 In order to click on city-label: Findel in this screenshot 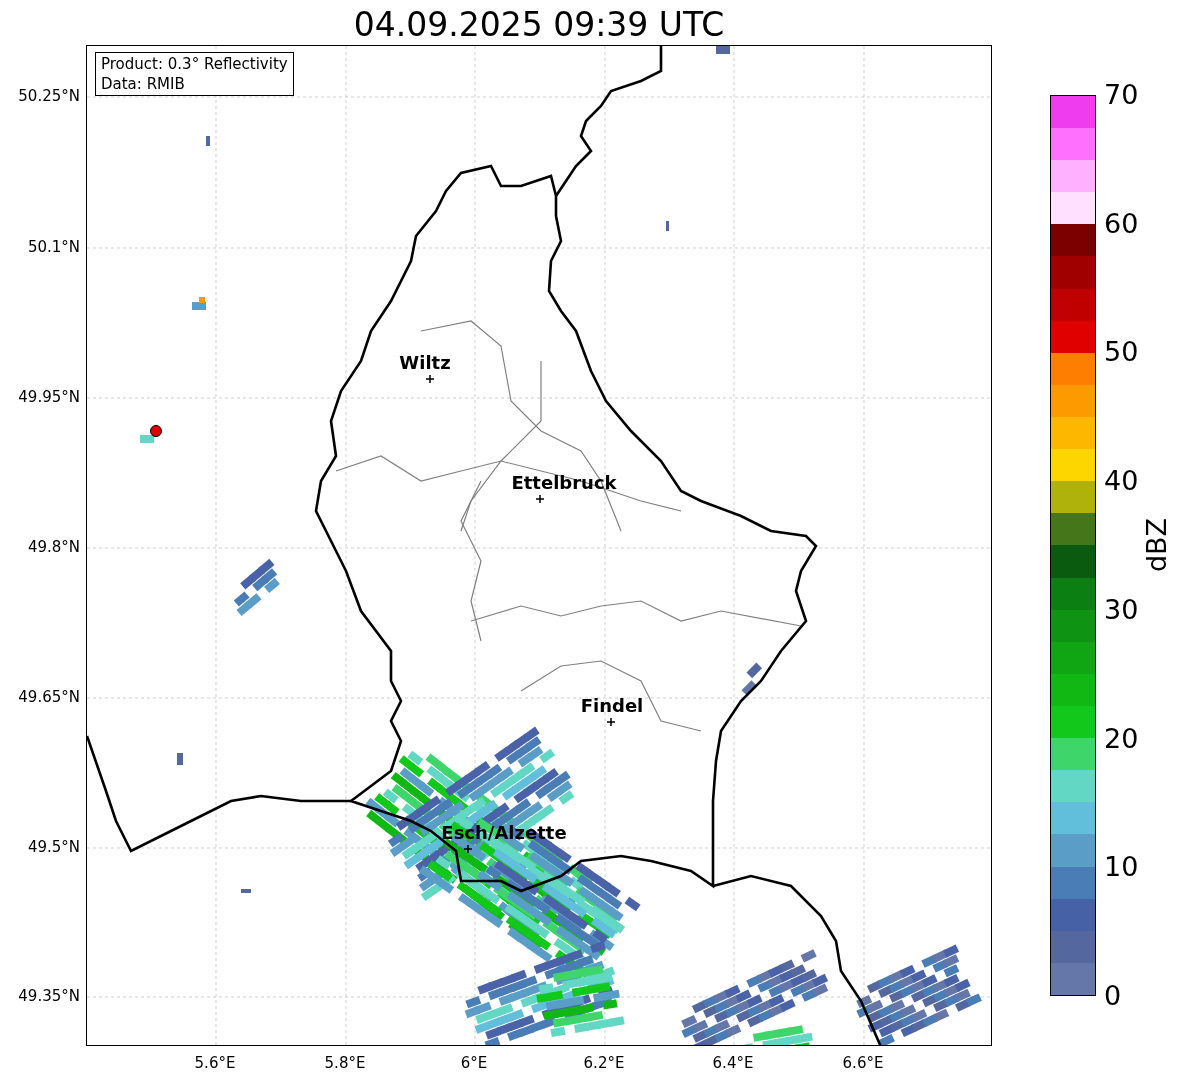, I will do `click(612, 706)`.